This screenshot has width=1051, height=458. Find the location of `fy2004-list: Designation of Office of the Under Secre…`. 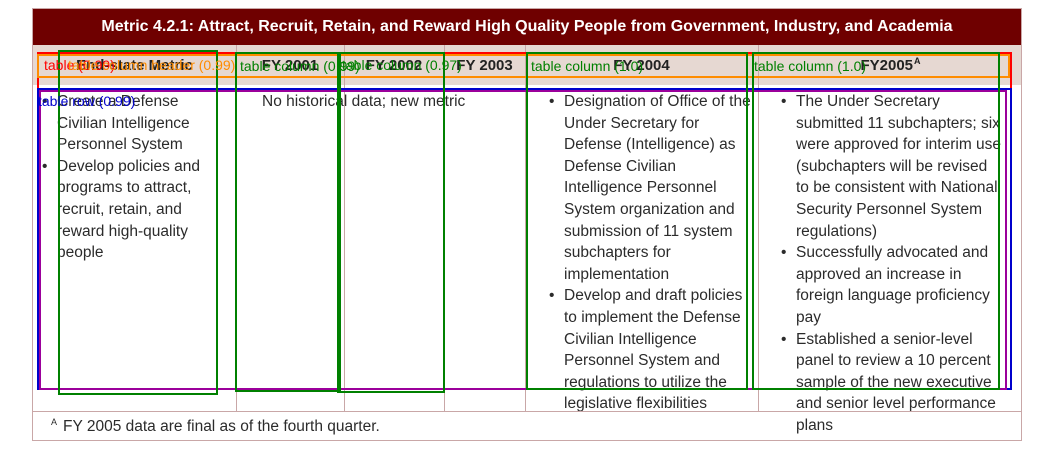

fy2004-list: Designation of Office of the Under Secre… is located at coordinates (651, 253).